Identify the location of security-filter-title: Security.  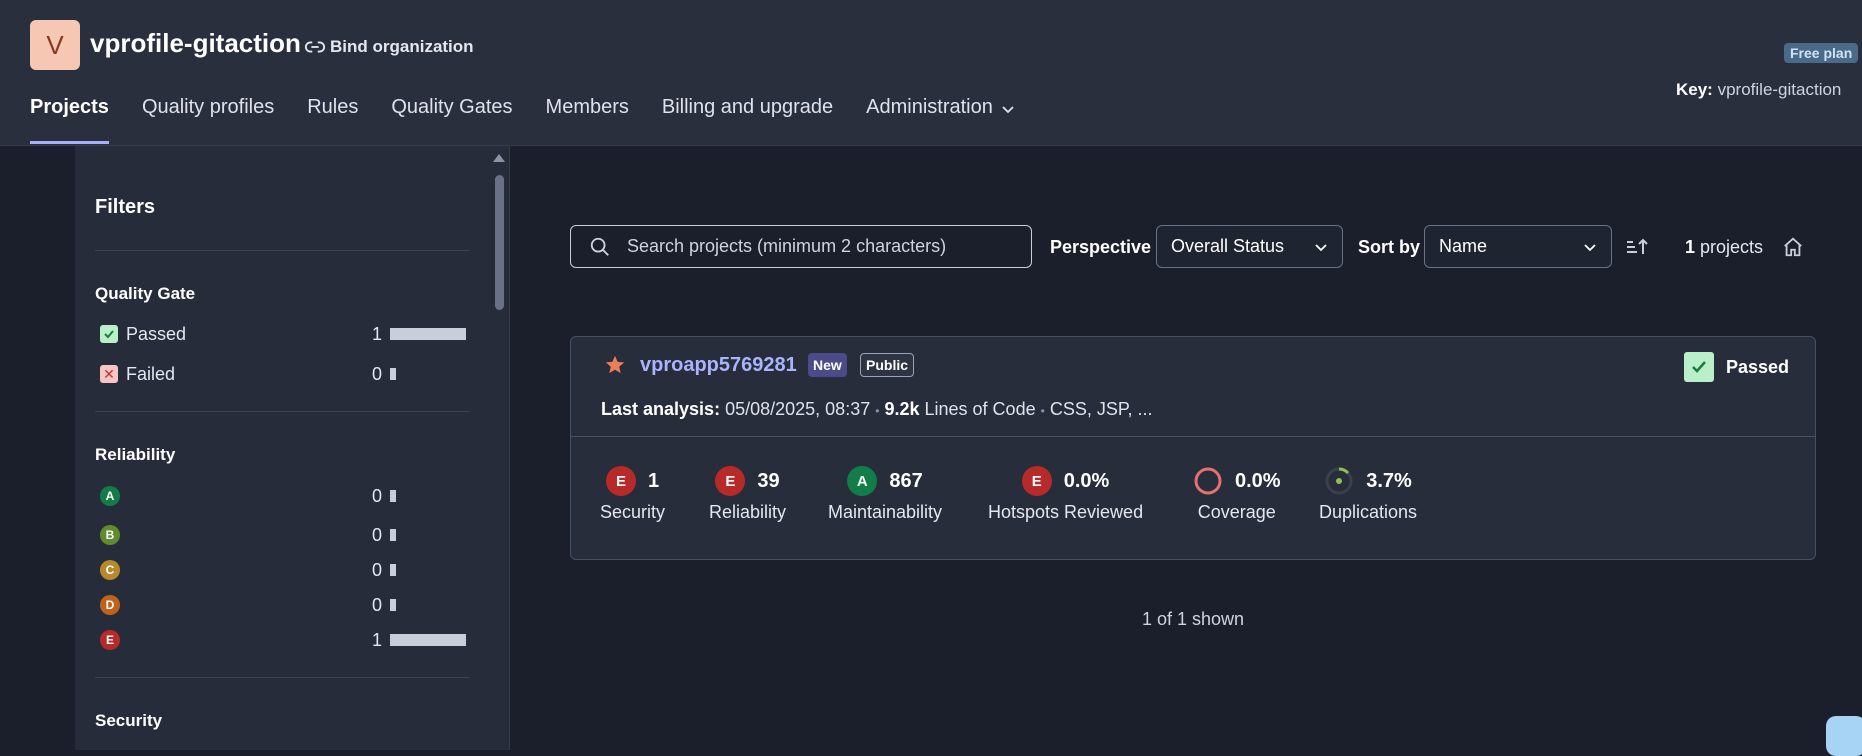
(129, 720).